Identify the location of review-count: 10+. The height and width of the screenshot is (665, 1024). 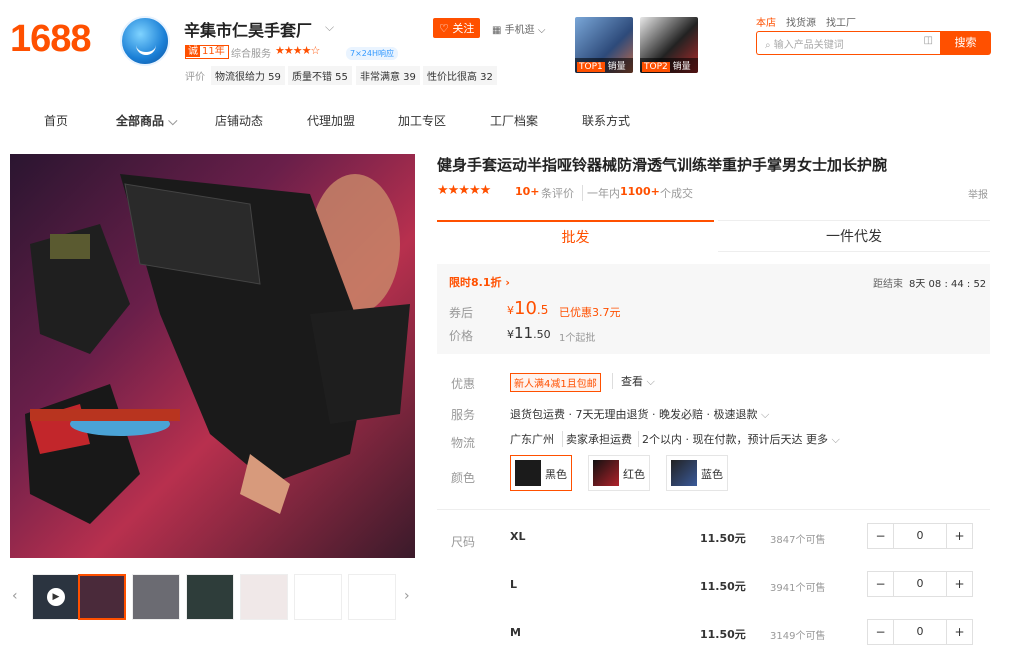
(527, 191).